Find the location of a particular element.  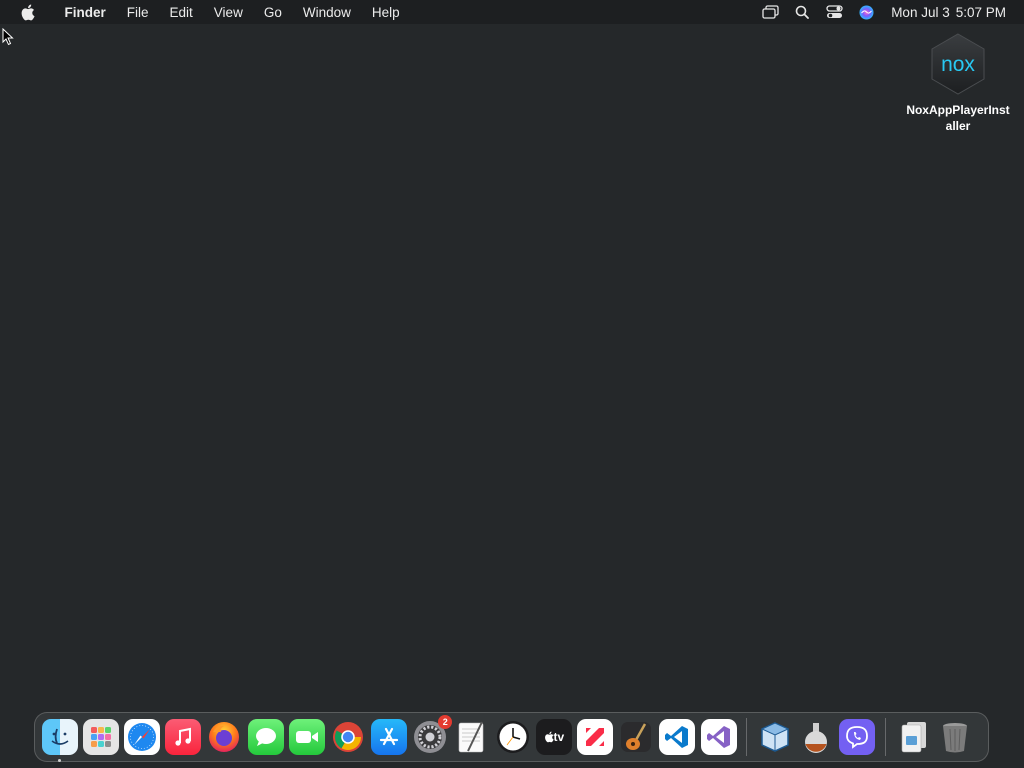

dock-garageband is located at coordinates (636, 737).